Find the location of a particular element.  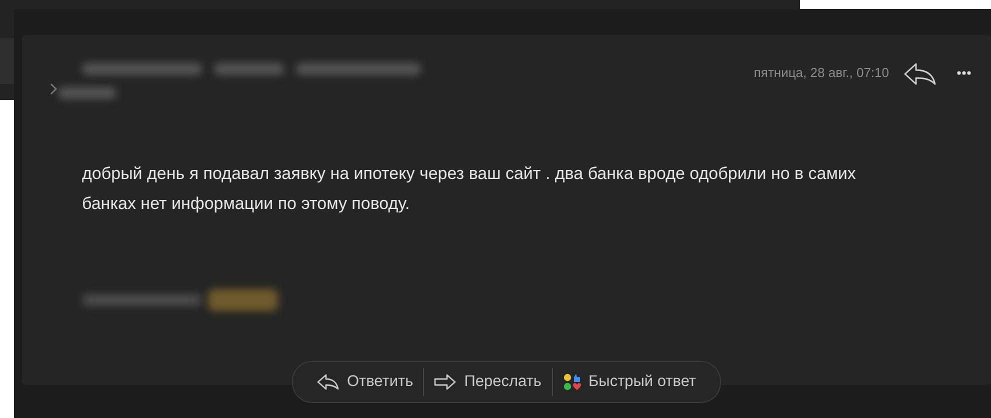

forward-button: Переслать is located at coordinates (488, 382).